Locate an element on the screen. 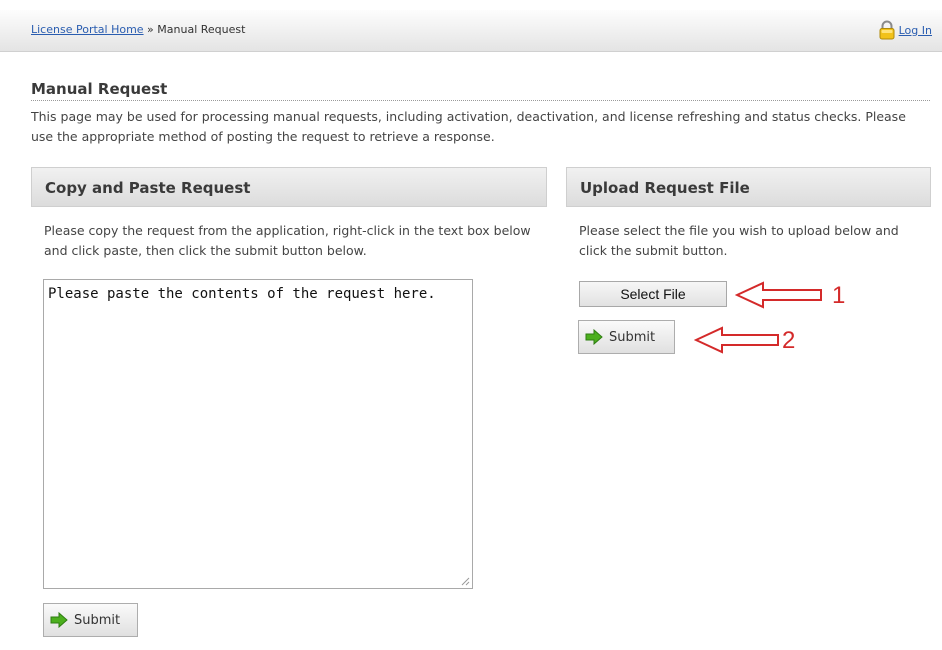  upload-submit-button: Submit is located at coordinates (626, 337).